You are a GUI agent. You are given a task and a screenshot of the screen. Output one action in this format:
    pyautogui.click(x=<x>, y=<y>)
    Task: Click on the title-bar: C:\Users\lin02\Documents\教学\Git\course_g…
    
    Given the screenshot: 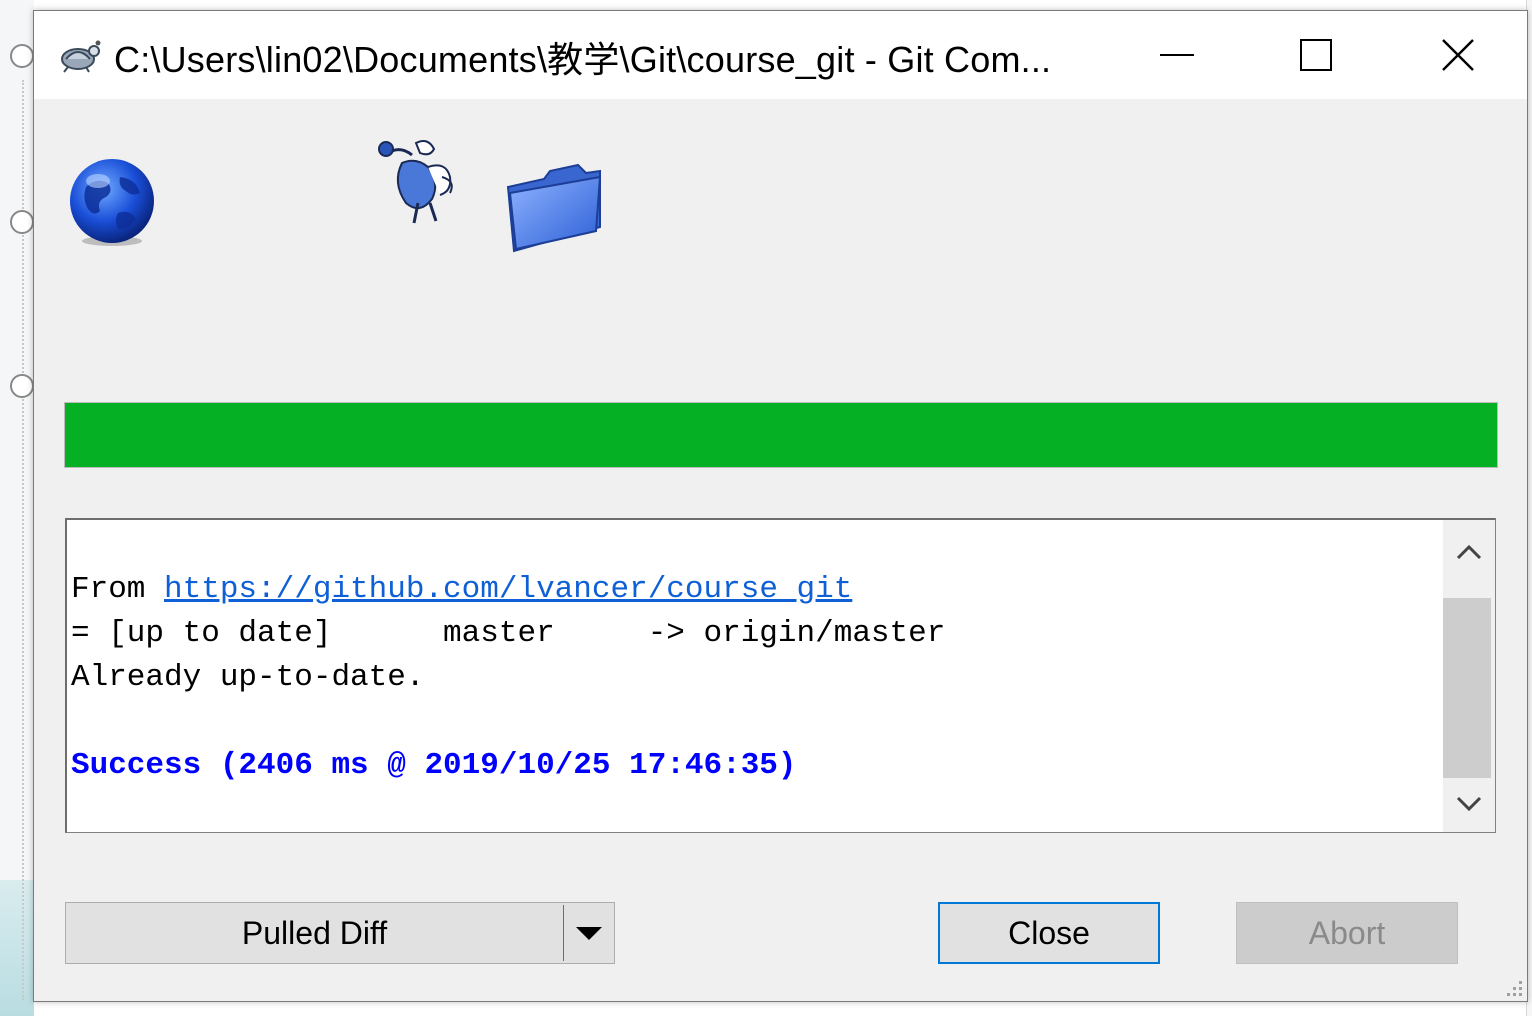 What is the action you would take?
    pyautogui.click(x=780, y=55)
    